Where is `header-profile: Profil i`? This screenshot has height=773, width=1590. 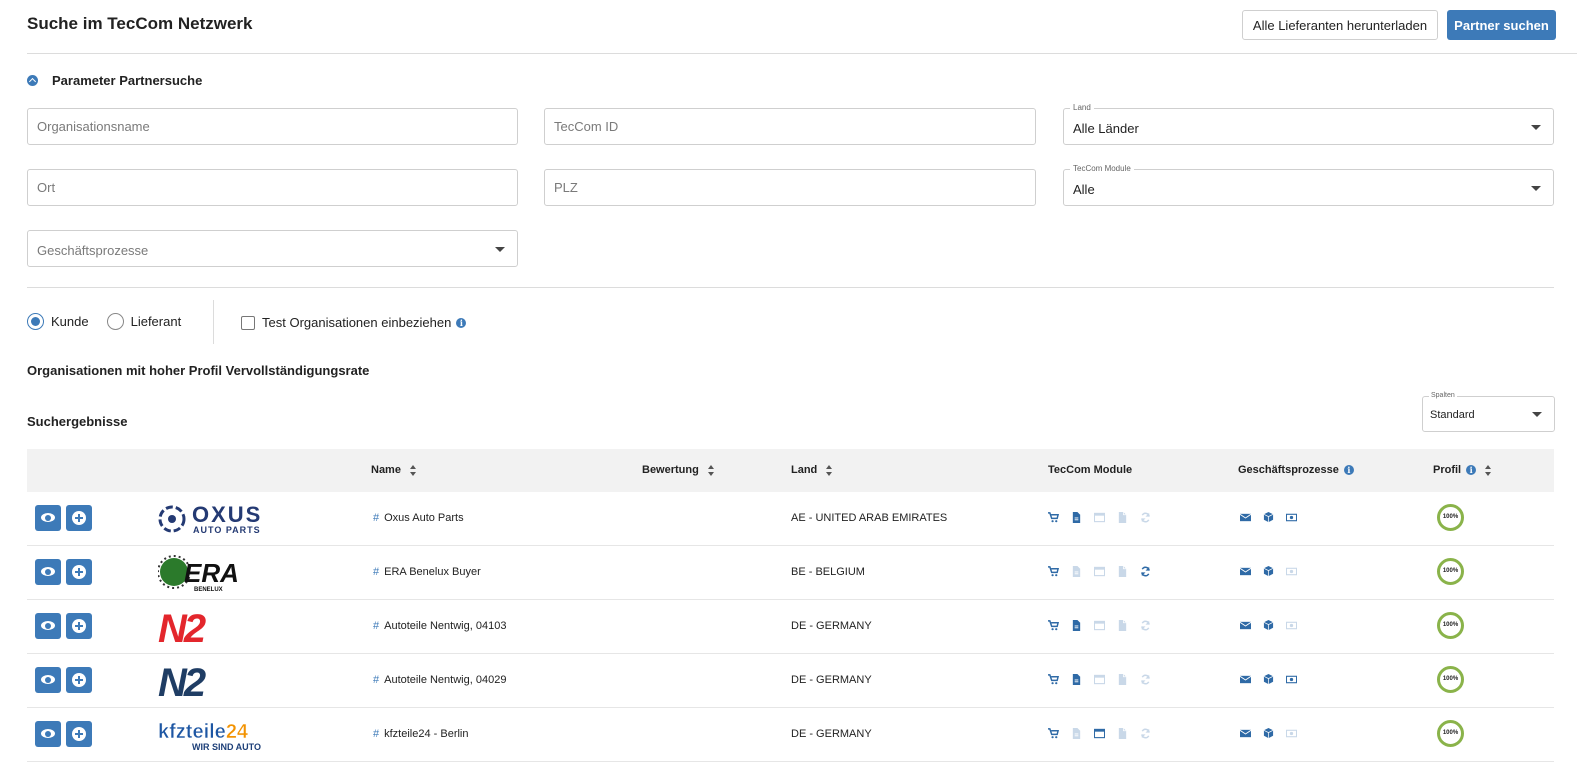 header-profile: Profil i is located at coordinates (1462, 470).